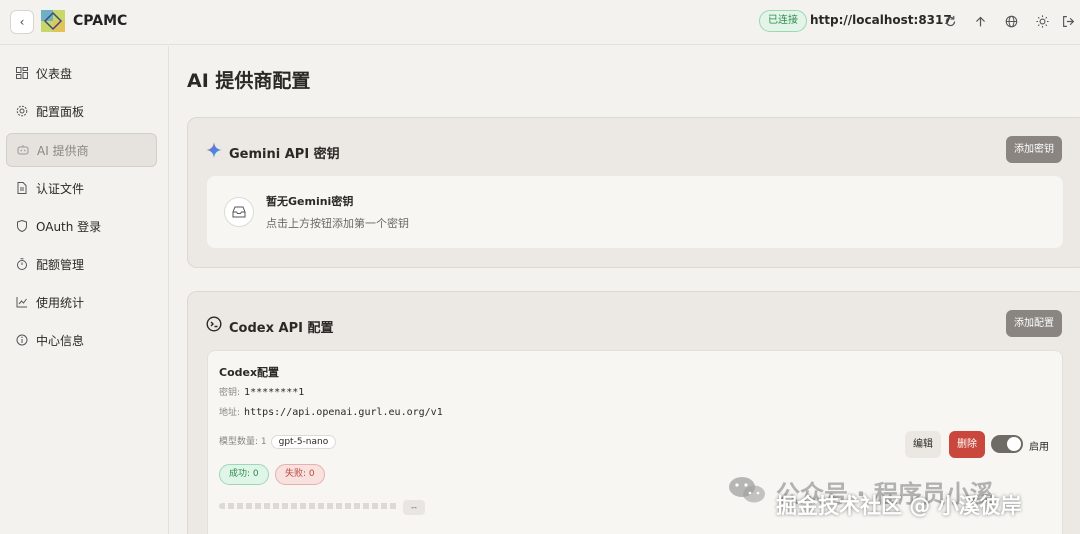  I want to click on chevron-left-icon: ‹, so click(22, 22).